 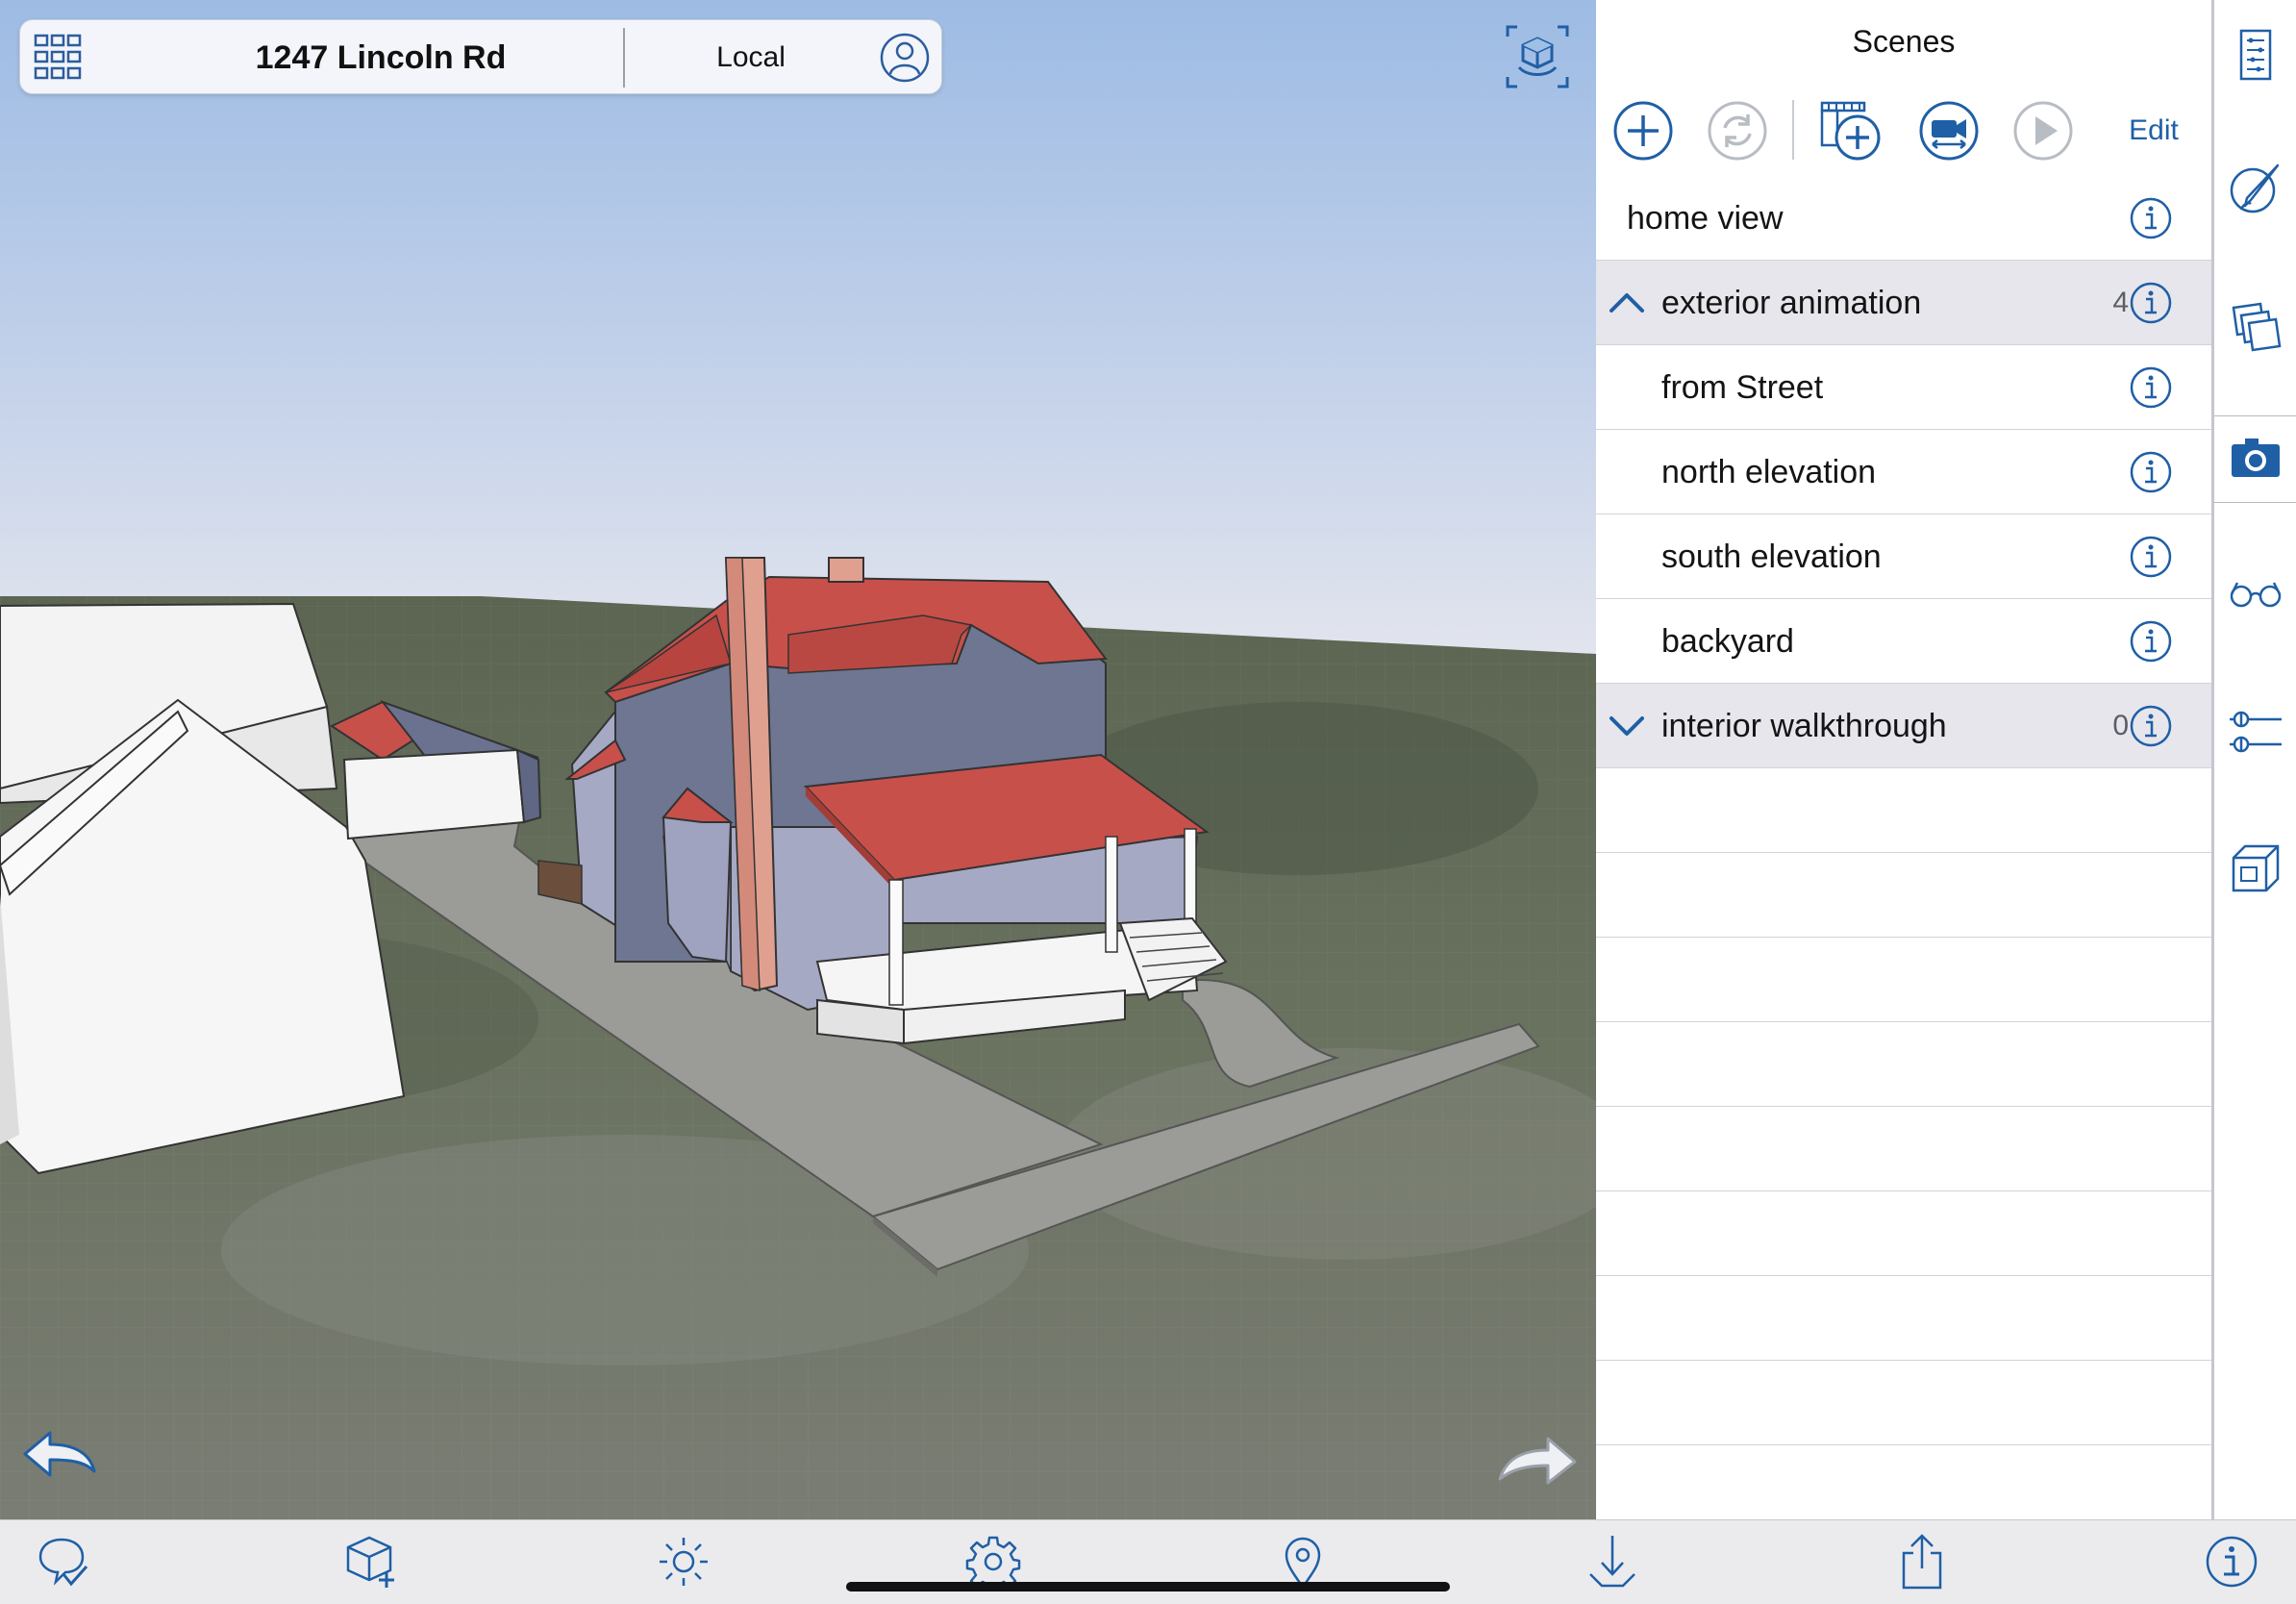 I want to click on bottom-toolbar, so click(x=1148, y=1561).